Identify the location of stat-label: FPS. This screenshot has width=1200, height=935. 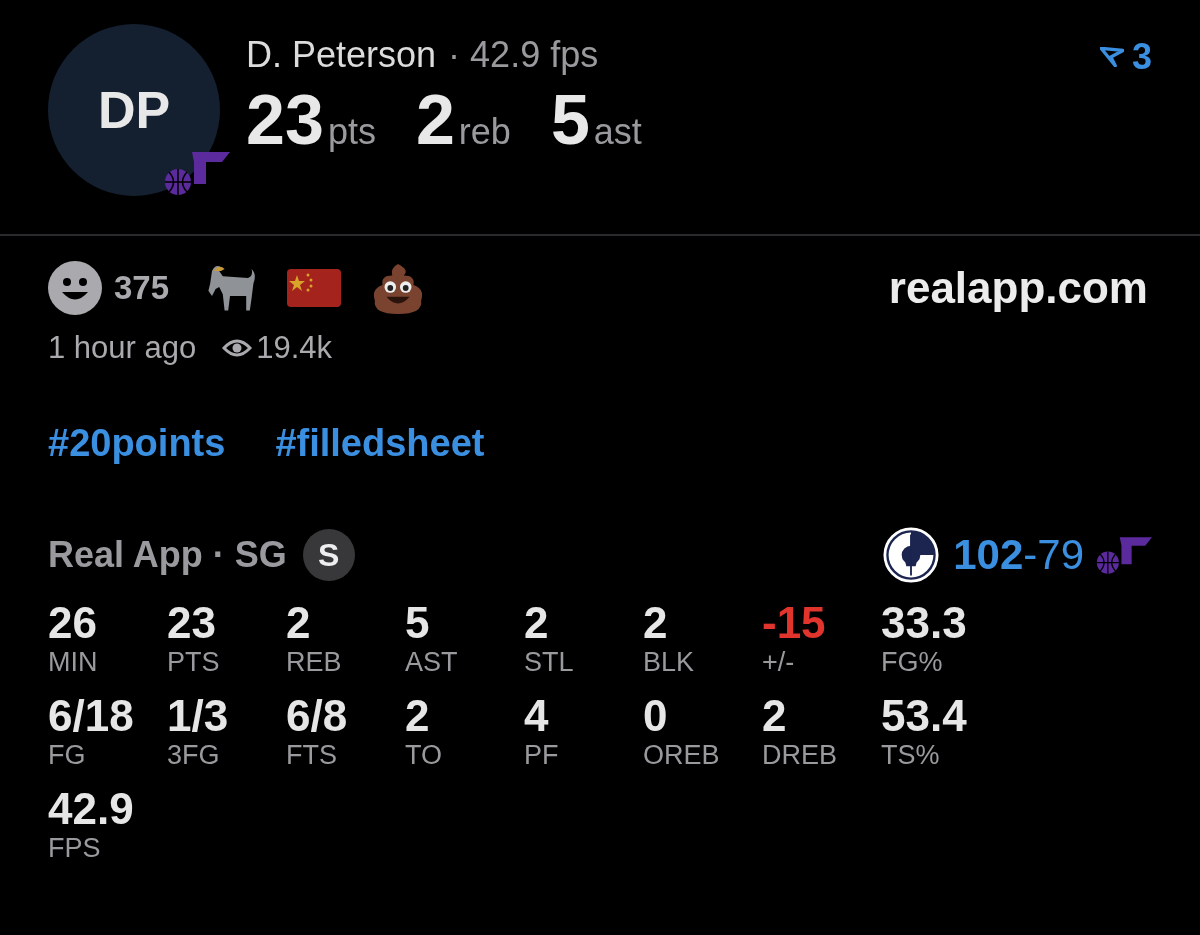
(75, 848).